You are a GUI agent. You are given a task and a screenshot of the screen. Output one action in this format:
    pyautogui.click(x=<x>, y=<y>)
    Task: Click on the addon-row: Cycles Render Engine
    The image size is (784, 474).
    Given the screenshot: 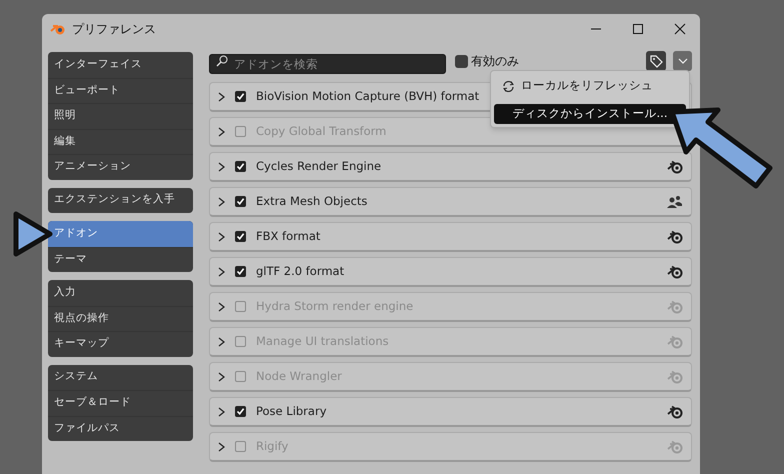 What is the action you would take?
    pyautogui.click(x=450, y=167)
    